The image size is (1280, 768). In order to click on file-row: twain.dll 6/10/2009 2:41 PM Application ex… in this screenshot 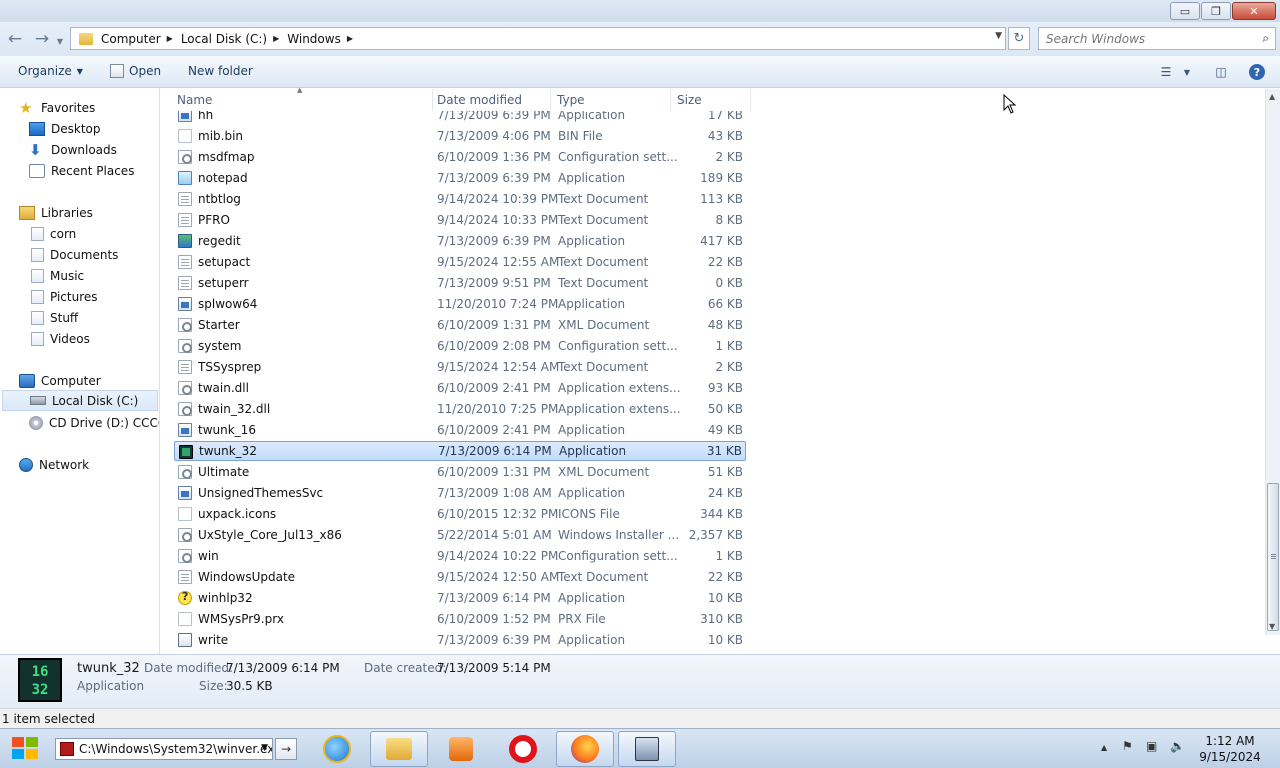, I will do `click(460, 388)`.